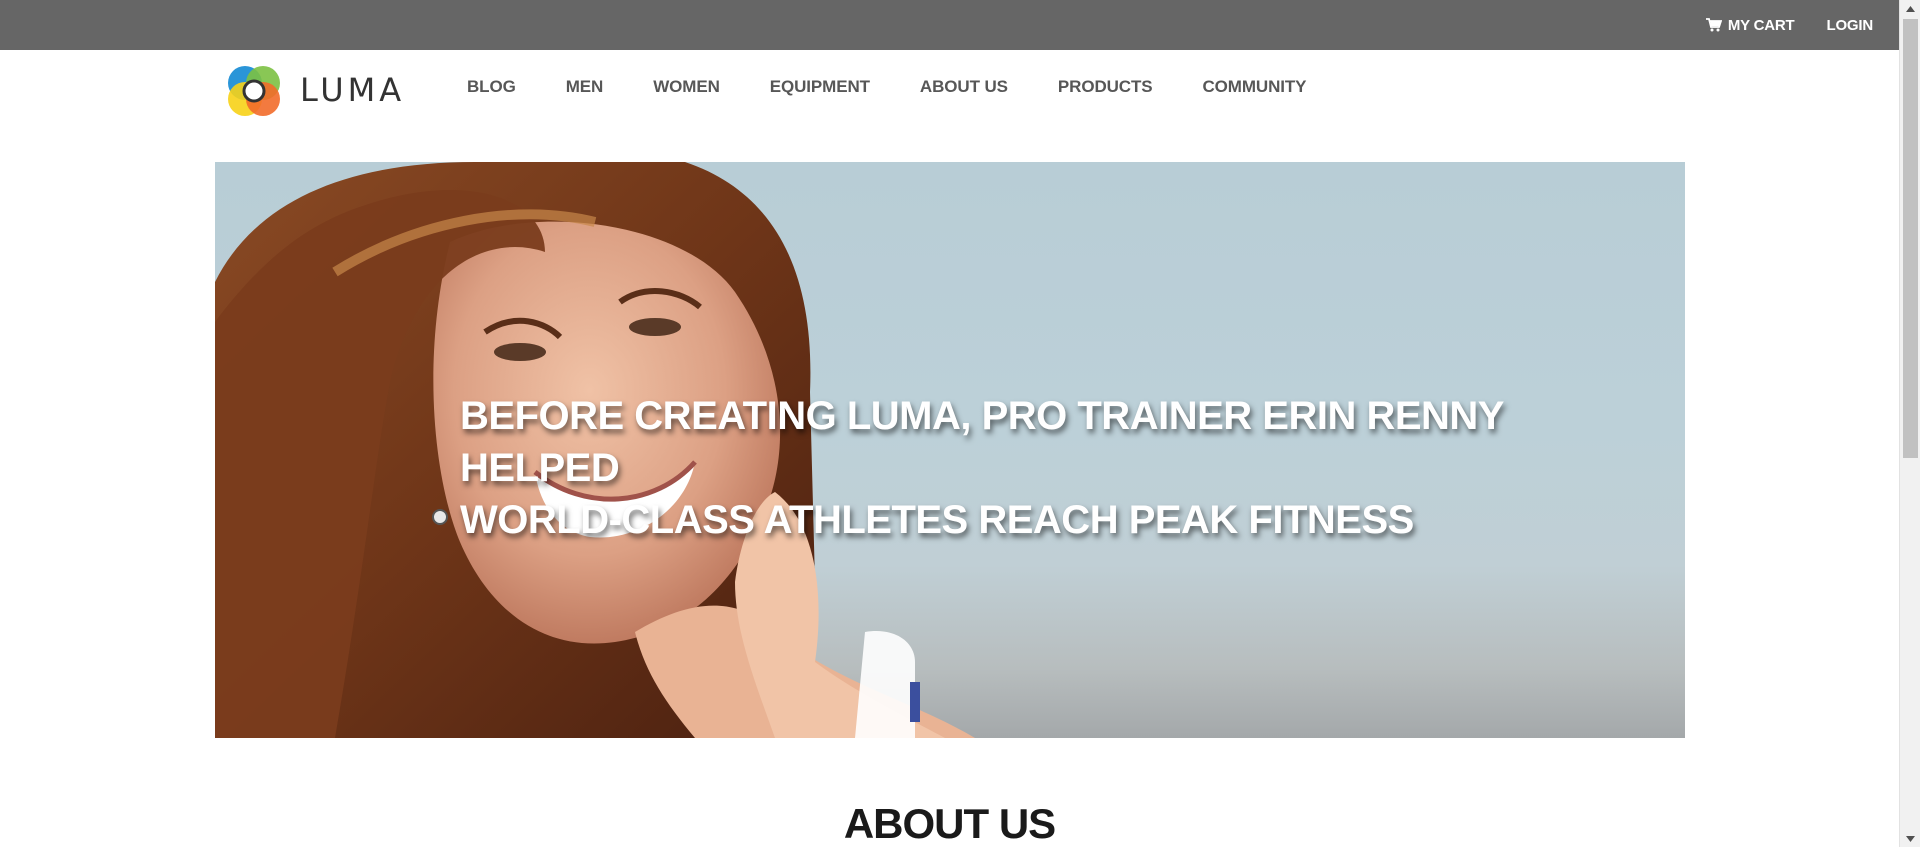 This screenshot has height=847, width=1920. I want to click on scroll-thumb, so click(1910, 238).